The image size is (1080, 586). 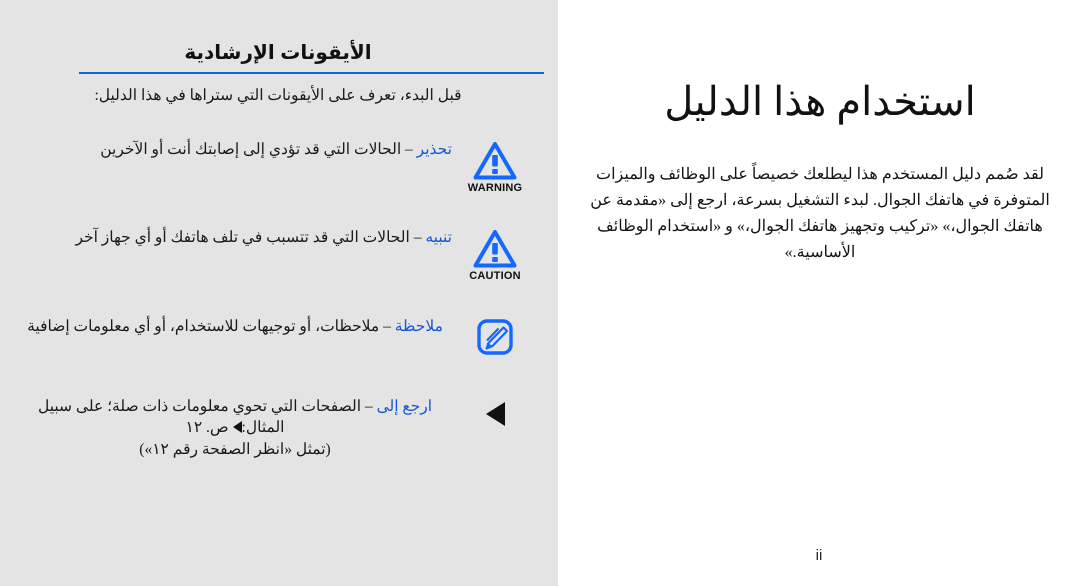 I want to click on warning-icon-cell: WARNING, so click(x=495, y=166).